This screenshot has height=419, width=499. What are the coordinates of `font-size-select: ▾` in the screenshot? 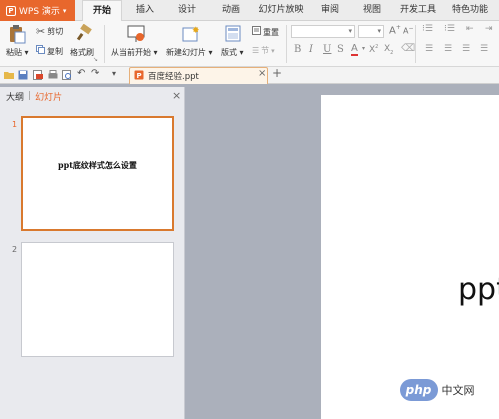 It's located at (371, 31).